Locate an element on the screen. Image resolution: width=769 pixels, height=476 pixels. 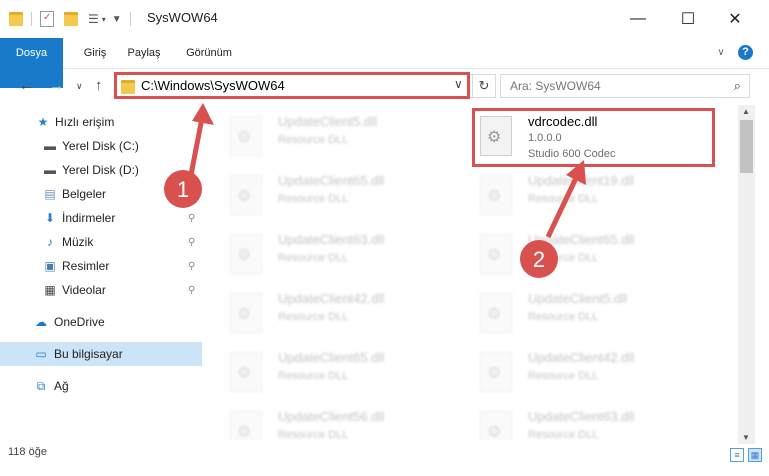
address-highlight-box is located at coordinates (292, 85).